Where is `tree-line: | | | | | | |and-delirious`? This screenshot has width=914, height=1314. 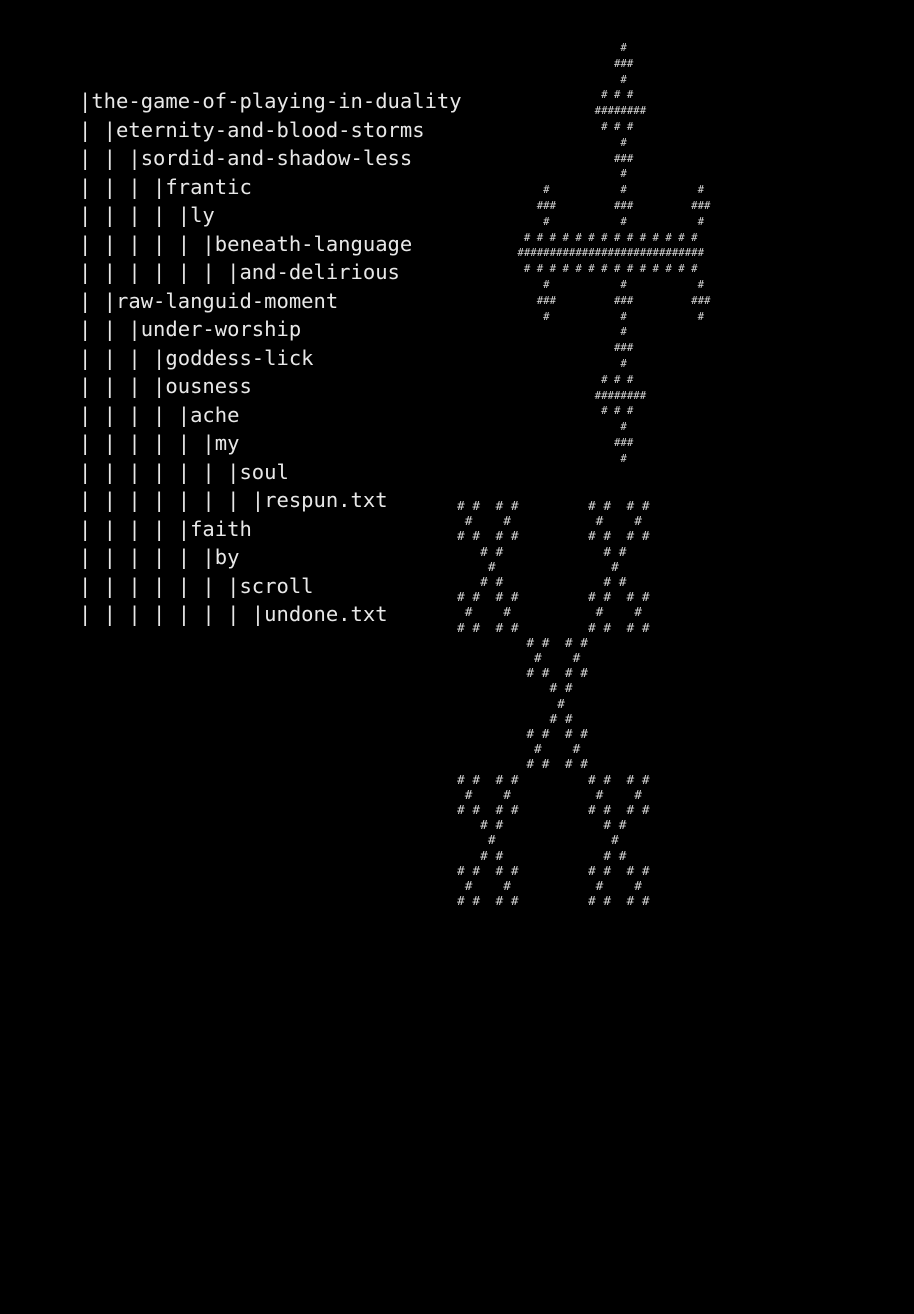
tree-line: | | | | | | |and-delirious is located at coordinates (239, 272).